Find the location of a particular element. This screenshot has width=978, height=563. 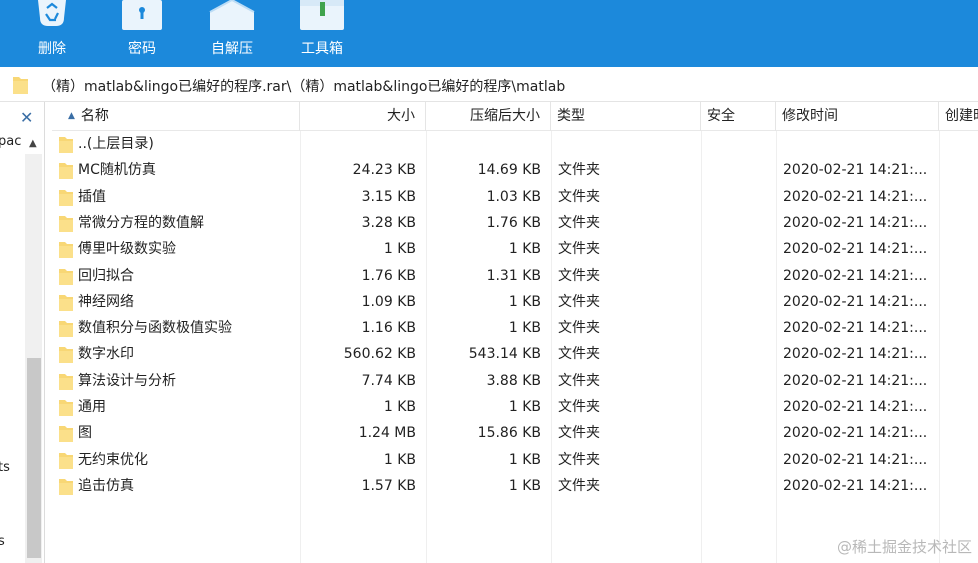

file-size: 1.24 MB is located at coordinates (387, 433).